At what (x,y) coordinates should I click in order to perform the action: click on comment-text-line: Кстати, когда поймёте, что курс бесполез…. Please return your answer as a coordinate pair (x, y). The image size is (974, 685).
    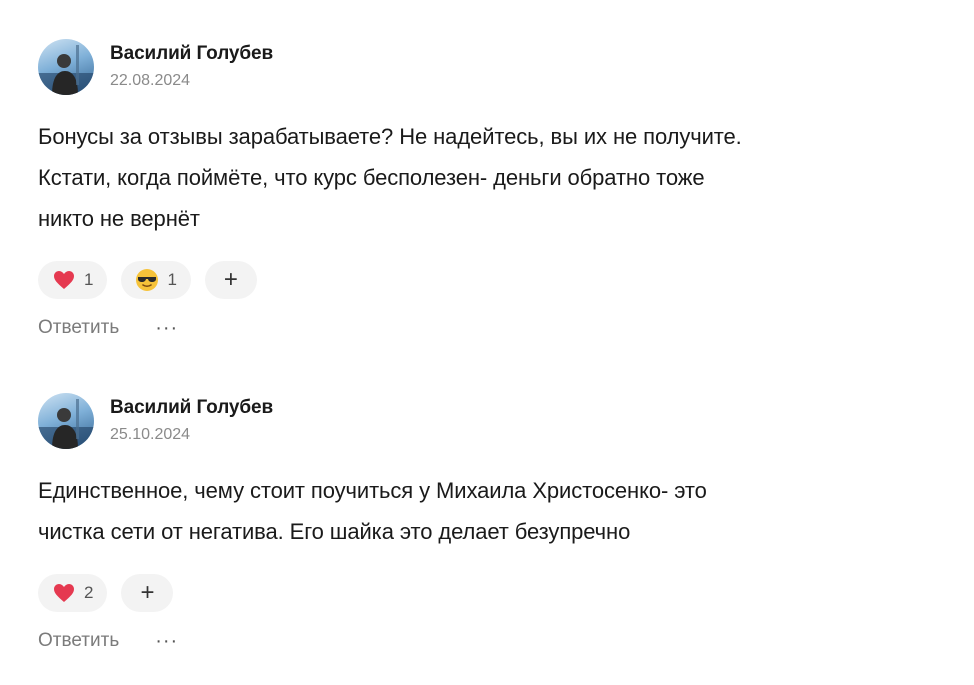
    Looking at the image, I should click on (371, 177).